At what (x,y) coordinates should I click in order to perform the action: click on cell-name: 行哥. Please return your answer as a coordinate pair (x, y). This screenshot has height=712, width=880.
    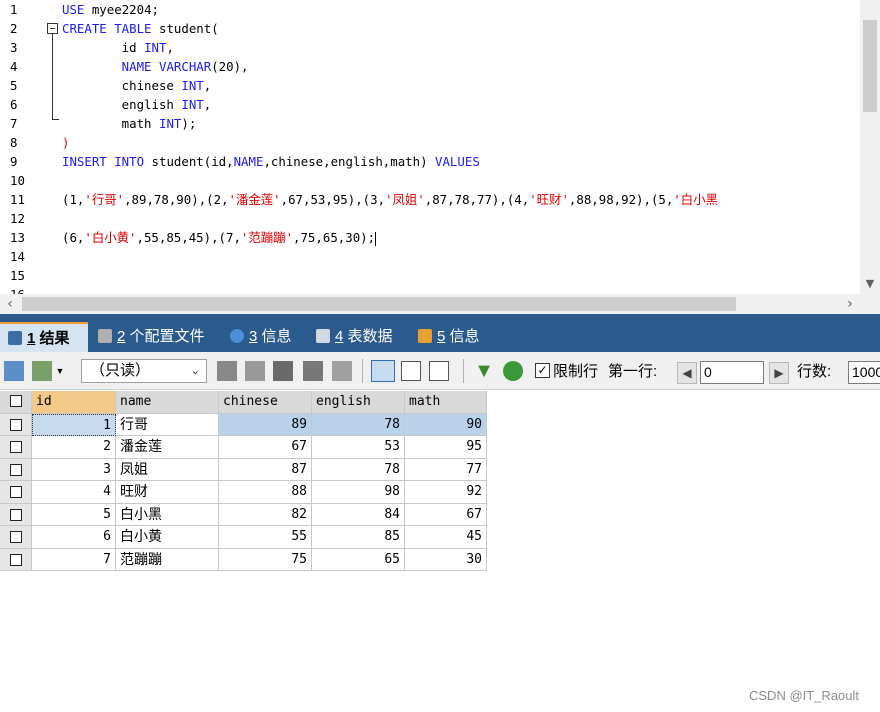
    Looking at the image, I should click on (167, 424).